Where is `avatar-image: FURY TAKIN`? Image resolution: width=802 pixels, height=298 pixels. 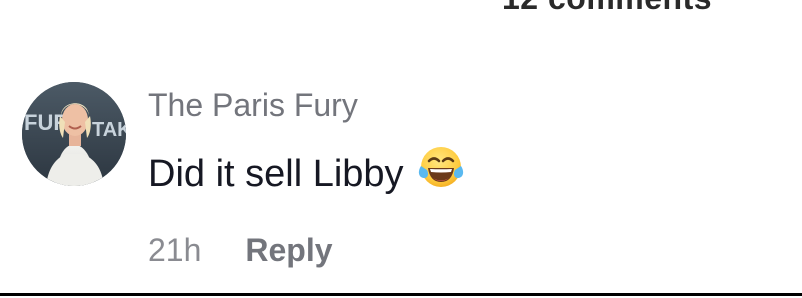 avatar-image: FURY TAKIN is located at coordinates (74, 134).